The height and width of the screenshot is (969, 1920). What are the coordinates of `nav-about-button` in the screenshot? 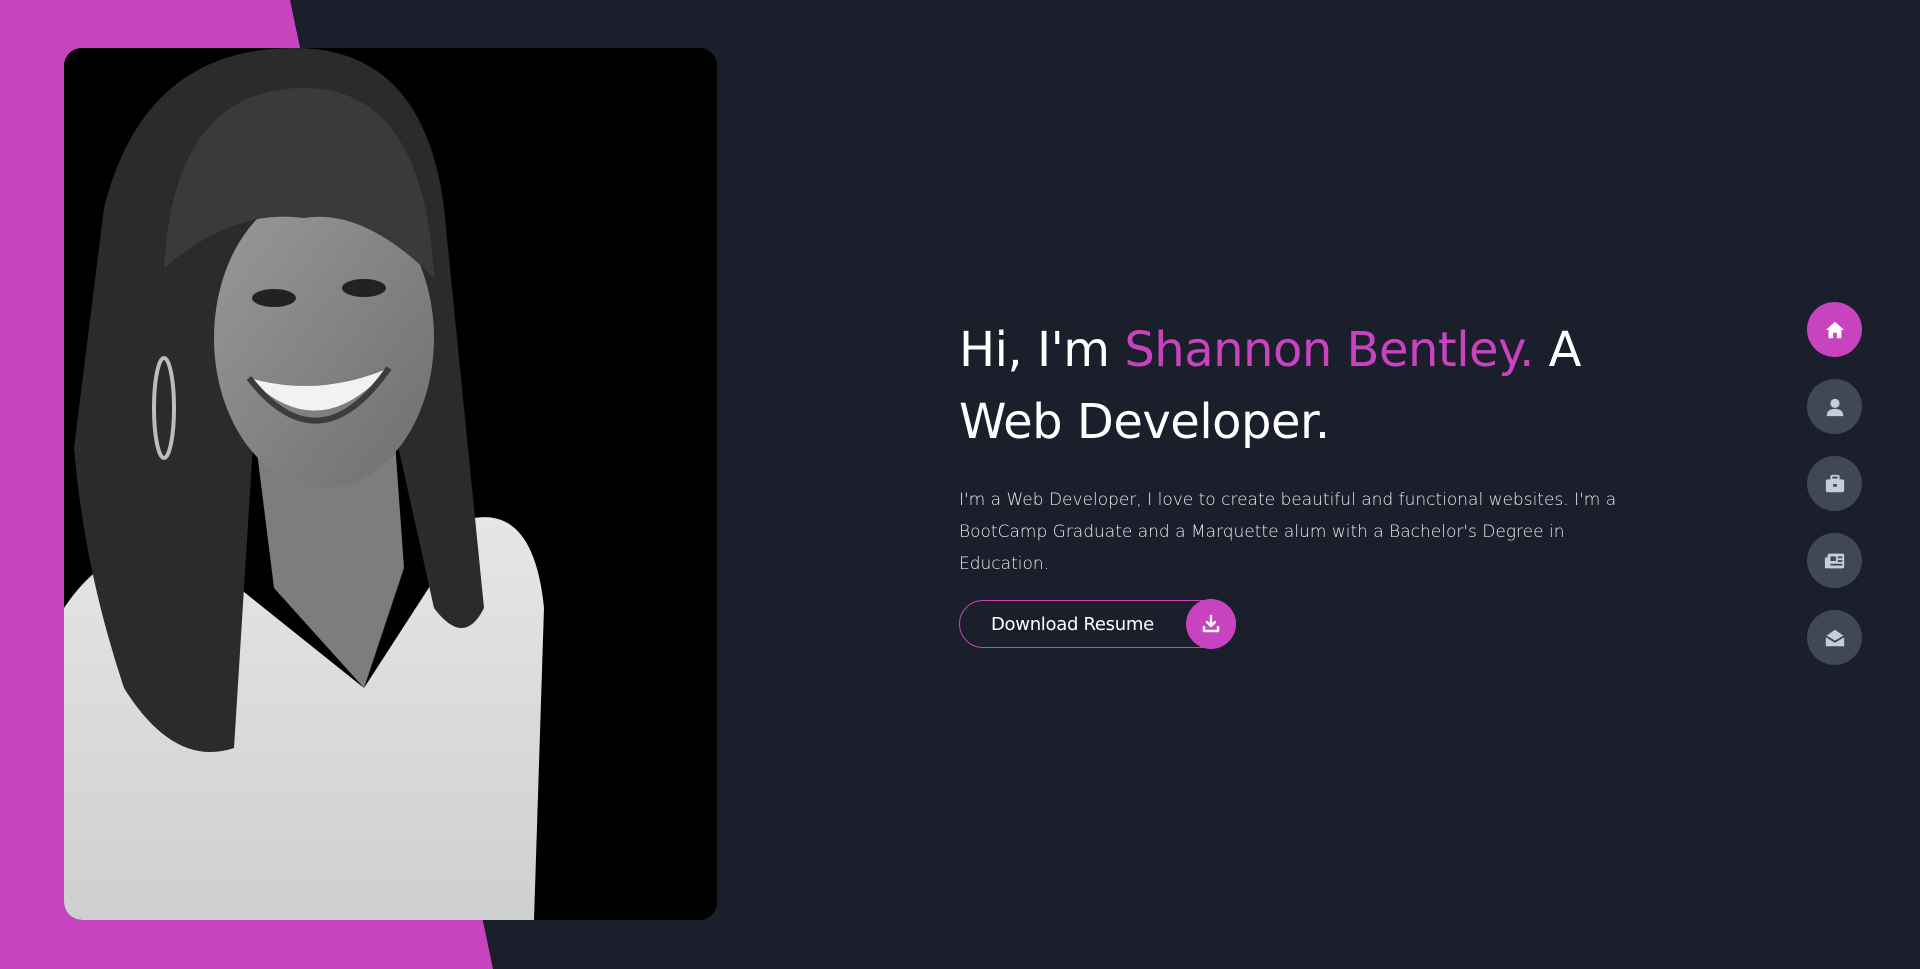 It's located at (1834, 406).